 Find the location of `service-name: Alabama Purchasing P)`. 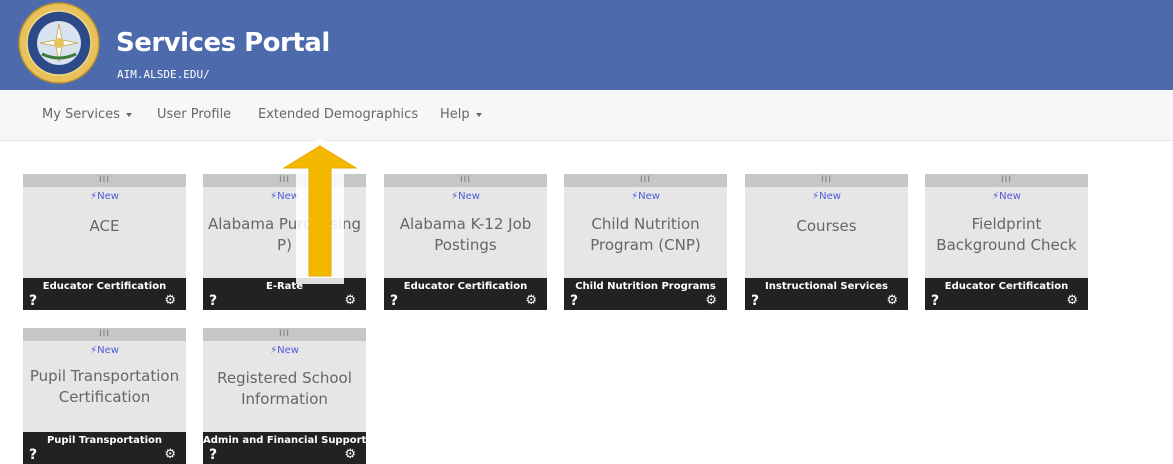

service-name: Alabama Purchasing P) is located at coordinates (284, 235).